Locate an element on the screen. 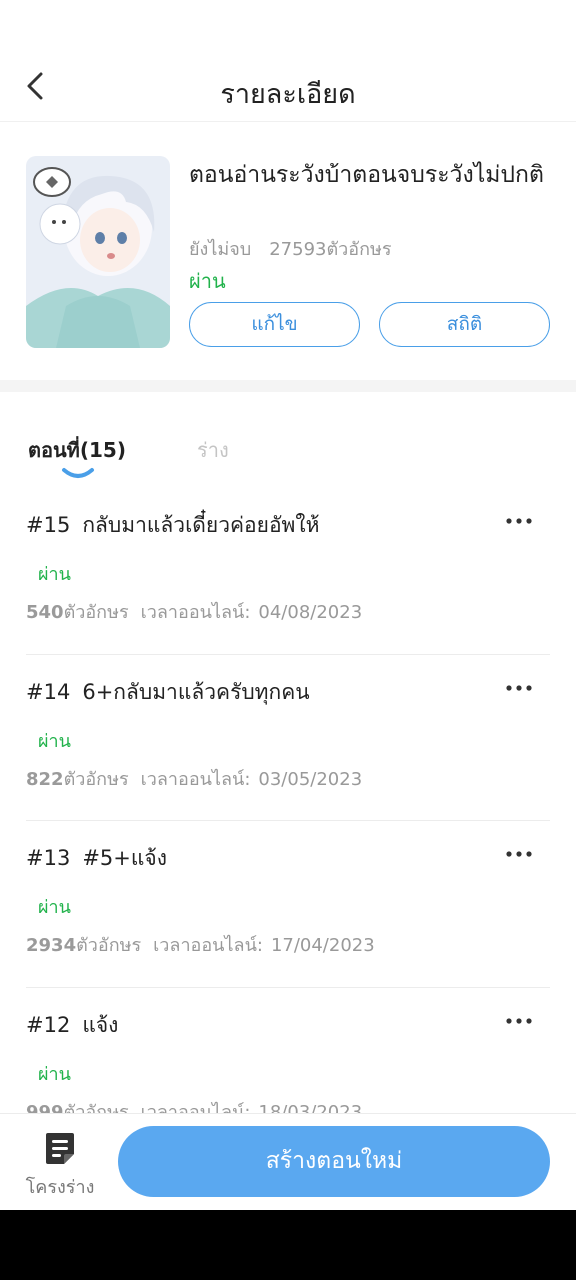  chapter-date: 17/04/2023 is located at coordinates (322, 945).